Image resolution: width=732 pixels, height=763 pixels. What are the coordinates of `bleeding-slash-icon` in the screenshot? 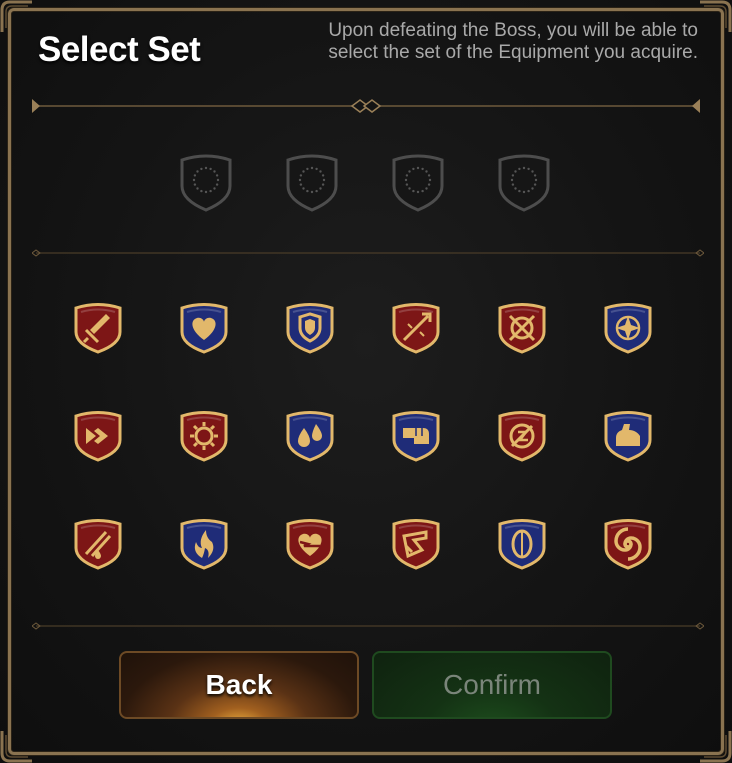 It's located at (98, 544).